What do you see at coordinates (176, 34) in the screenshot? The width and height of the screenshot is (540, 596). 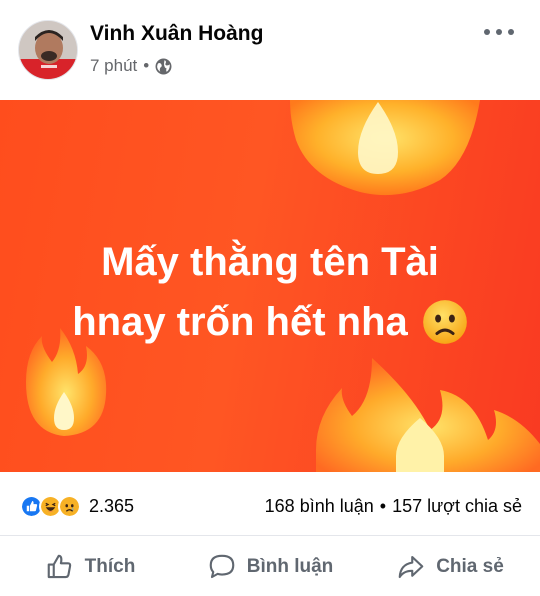 I see `author-name: Vinh Xuân Hoàng` at bounding box center [176, 34].